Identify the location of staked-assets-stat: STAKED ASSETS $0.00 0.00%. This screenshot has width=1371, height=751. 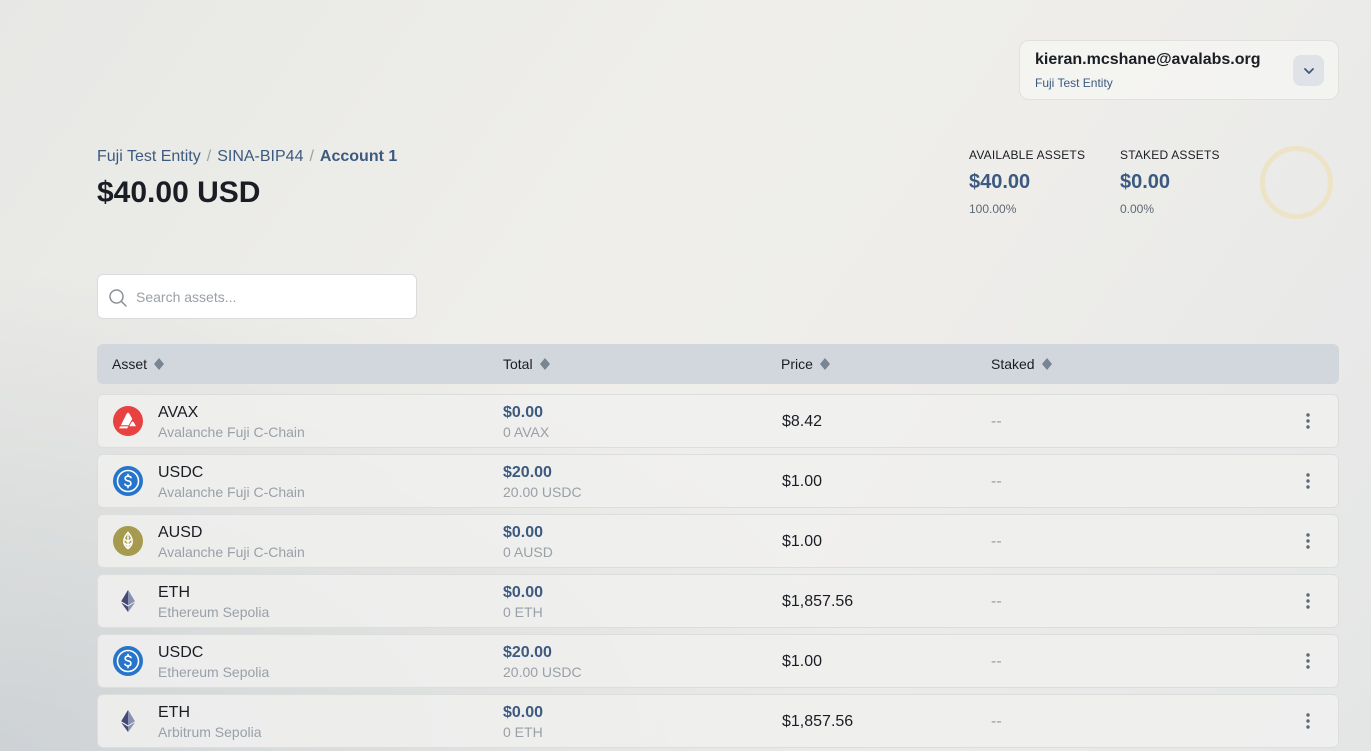
(1170, 182).